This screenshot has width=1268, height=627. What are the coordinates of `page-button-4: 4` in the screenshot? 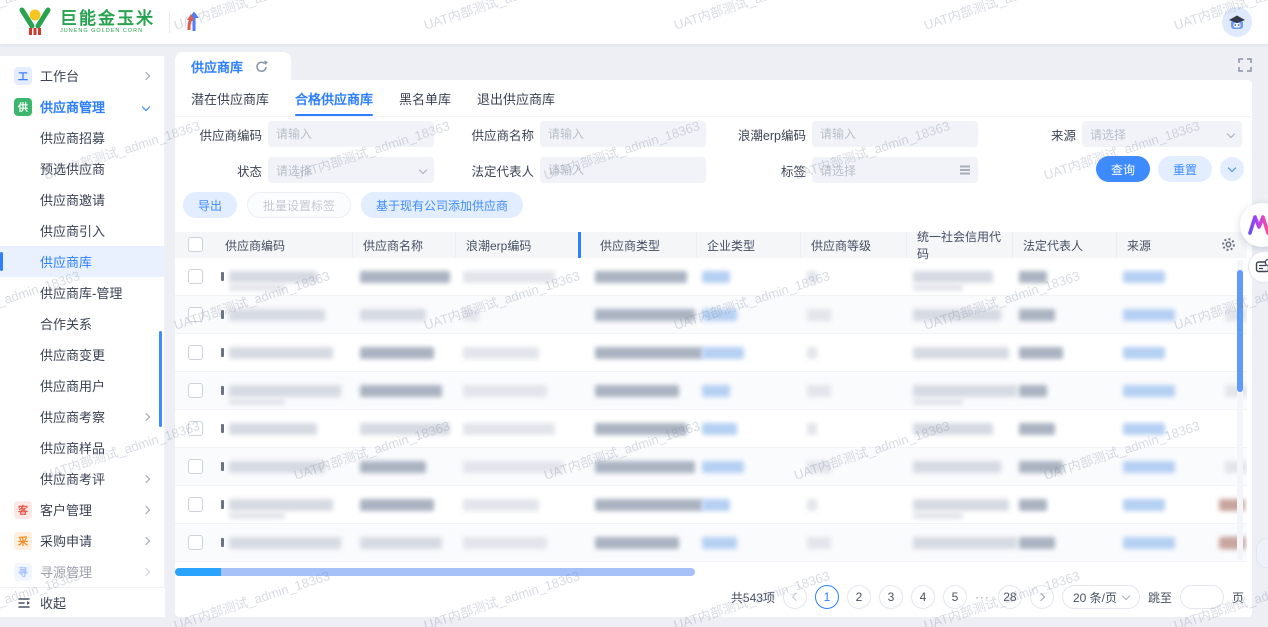 It's located at (922, 597).